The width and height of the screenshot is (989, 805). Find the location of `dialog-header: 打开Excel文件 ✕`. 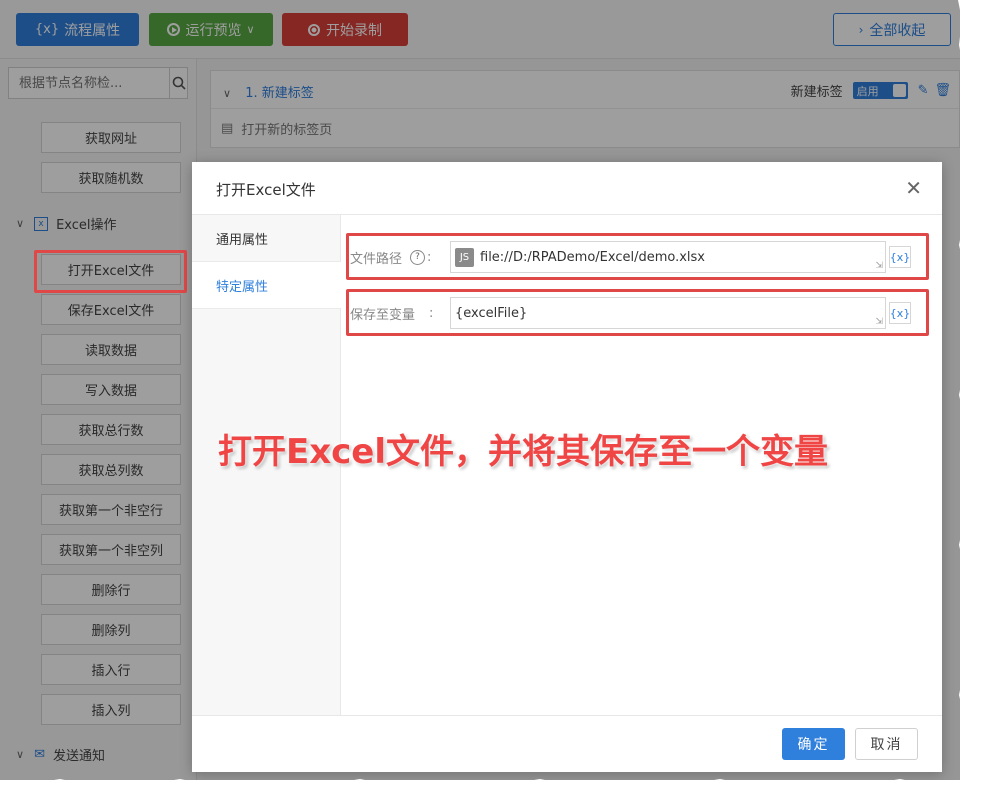

dialog-header: 打开Excel文件 ✕ is located at coordinates (567, 188).